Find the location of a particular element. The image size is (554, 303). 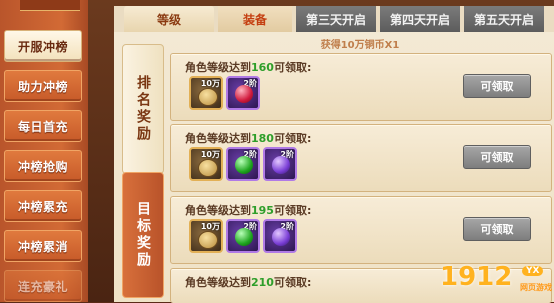

card-condition: 角色等级达到180可领取: is located at coordinates (248, 138).